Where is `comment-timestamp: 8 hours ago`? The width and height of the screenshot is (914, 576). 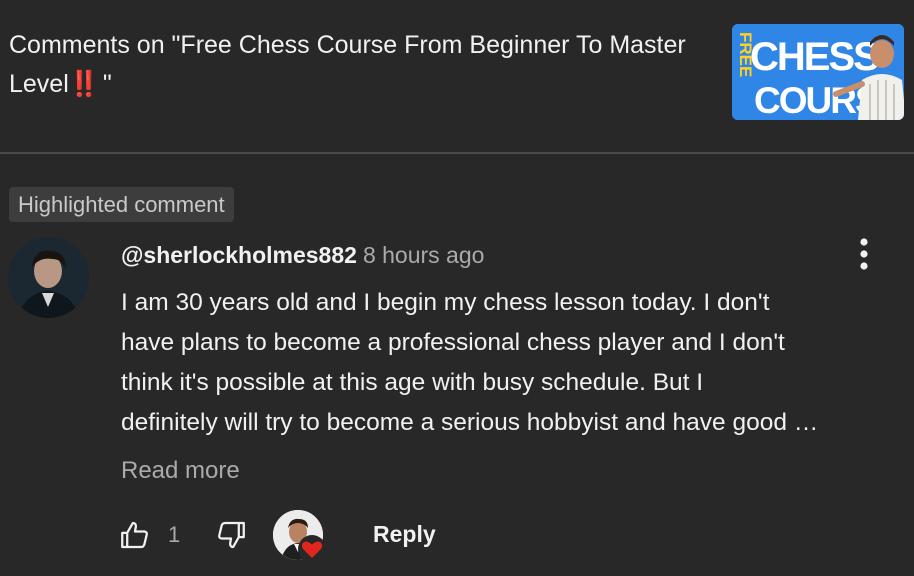 comment-timestamp: 8 hours ago is located at coordinates (423, 255).